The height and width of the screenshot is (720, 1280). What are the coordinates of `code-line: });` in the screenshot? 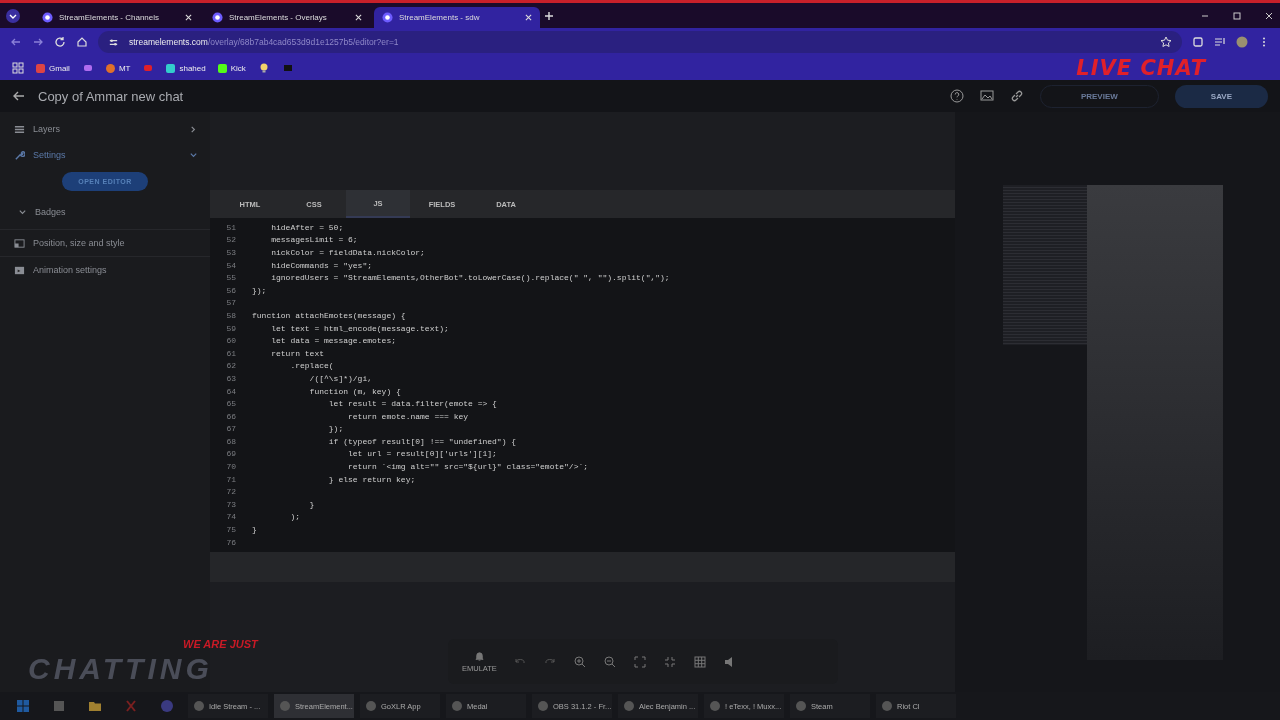 It's located at (259, 290).